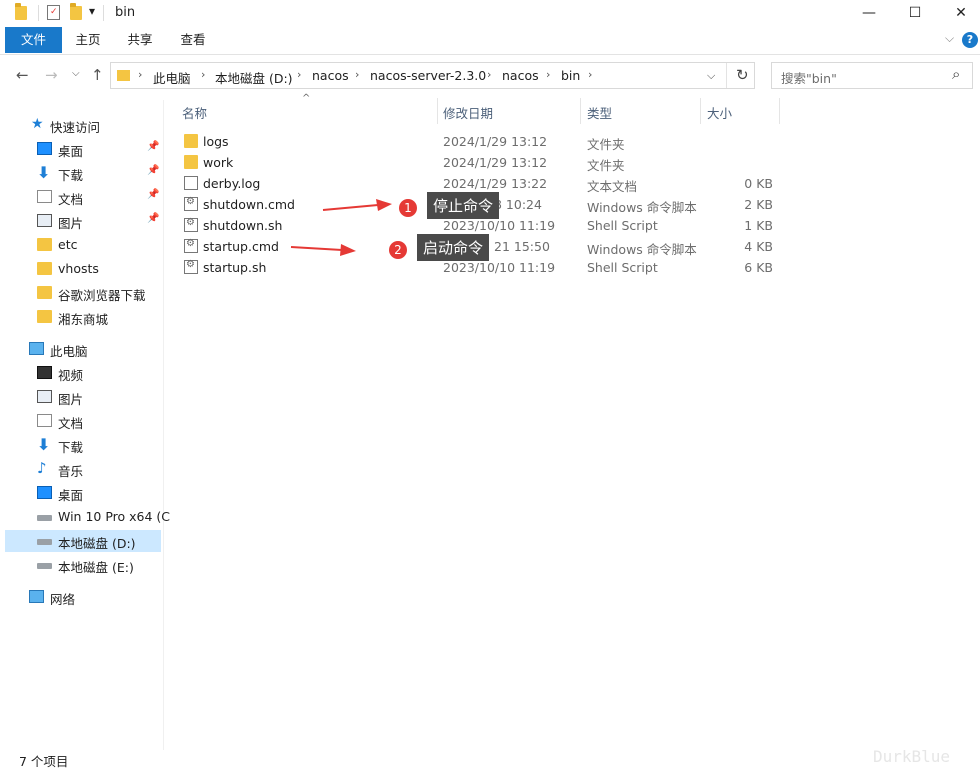 This screenshot has width=980, height=770. Describe the element at coordinates (398, 250) in the screenshot. I see `annotation-badge-2: 2` at that location.